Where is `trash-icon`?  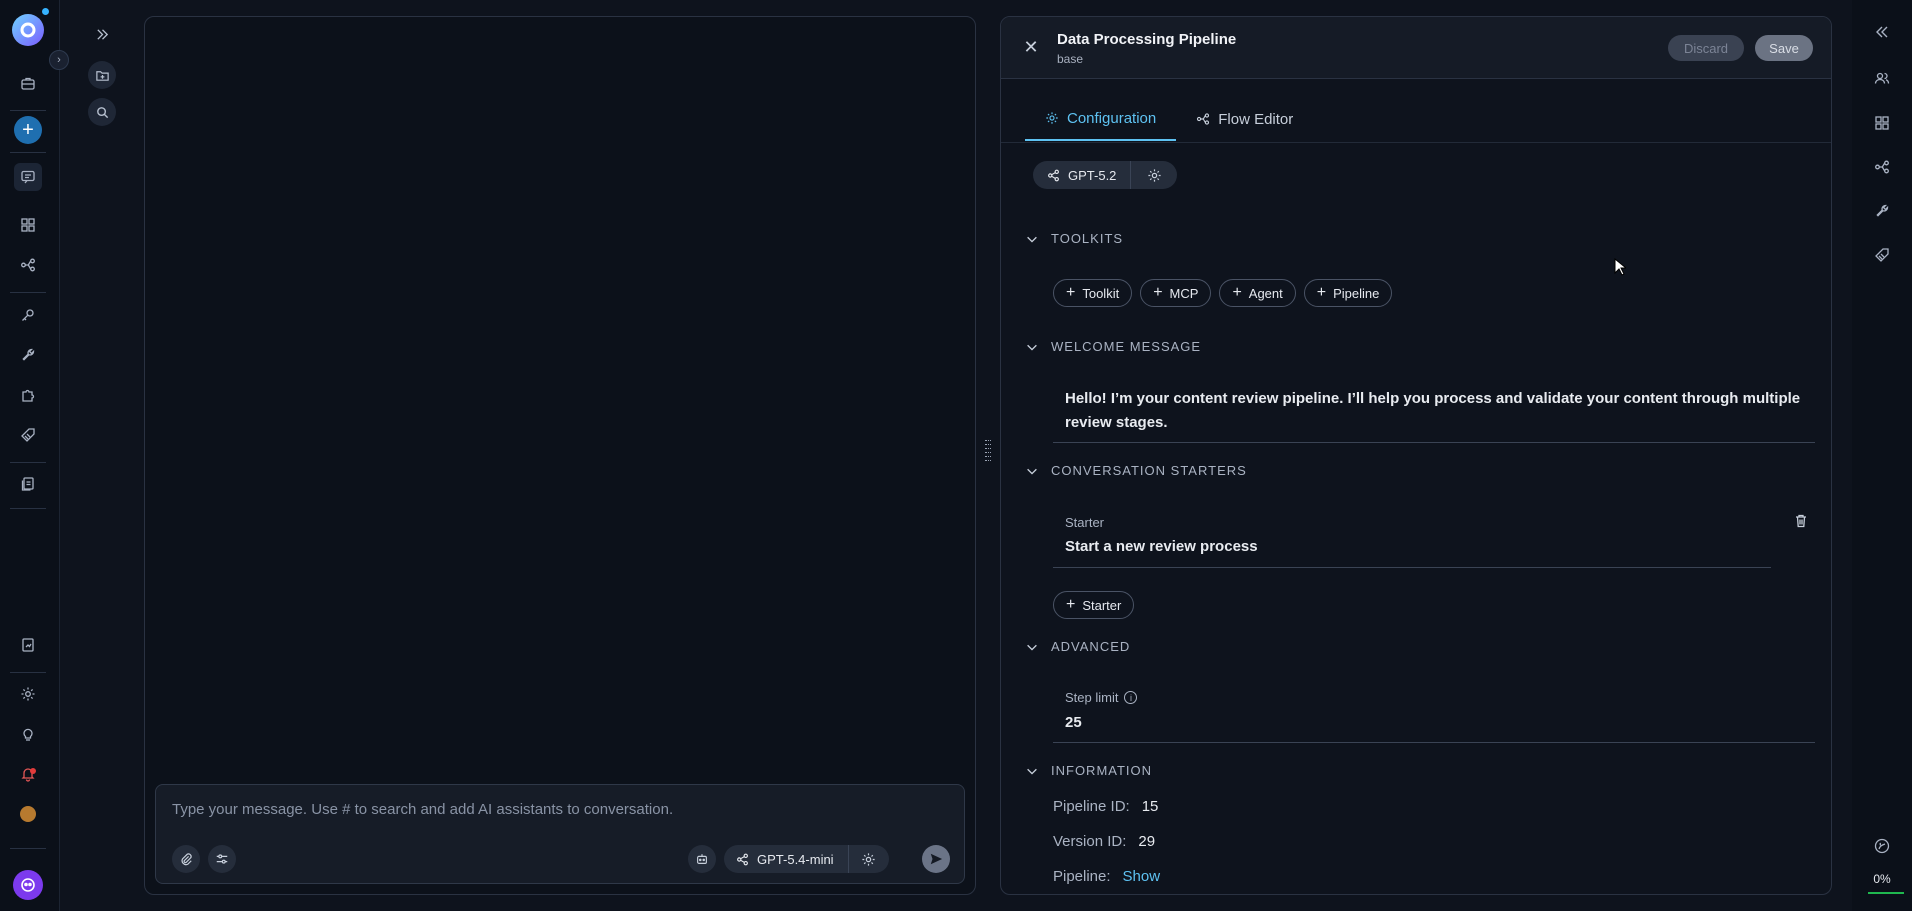 trash-icon is located at coordinates (1801, 521).